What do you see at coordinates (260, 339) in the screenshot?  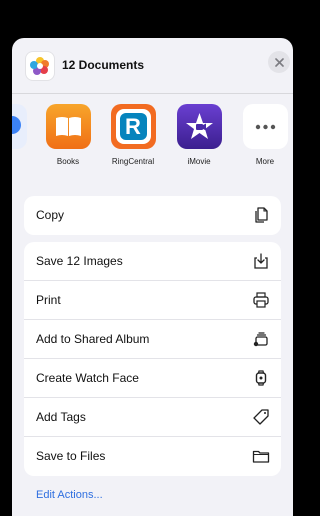 I see `shared-album-icon` at bounding box center [260, 339].